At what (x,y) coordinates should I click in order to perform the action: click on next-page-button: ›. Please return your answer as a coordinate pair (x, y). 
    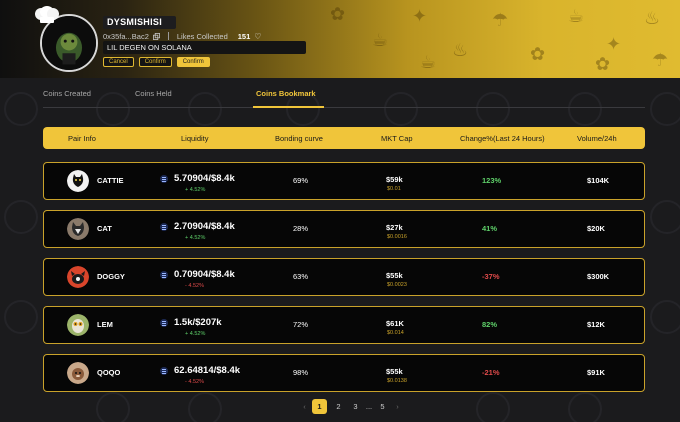
    Looking at the image, I should click on (397, 406).